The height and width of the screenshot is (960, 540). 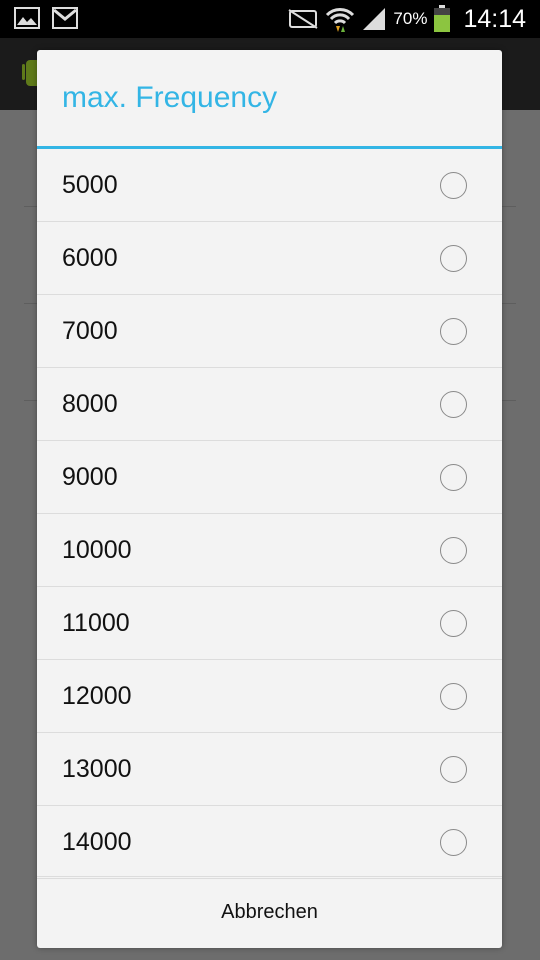 What do you see at coordinates (269, 623) in the screenshot?
I see `list-item: 11000` at bounding box center [269, 623].